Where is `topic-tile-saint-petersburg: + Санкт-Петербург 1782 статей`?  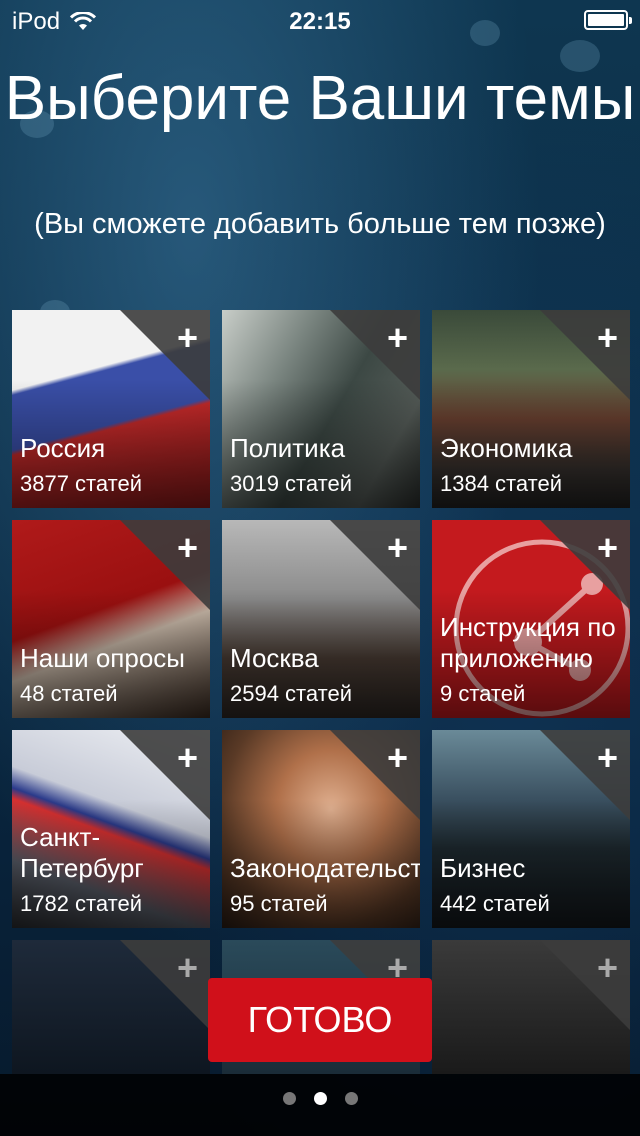 topic-tile-saint-petersburg: + Санкт-Петербург 1782 статей is located at coordinates (111, 829).